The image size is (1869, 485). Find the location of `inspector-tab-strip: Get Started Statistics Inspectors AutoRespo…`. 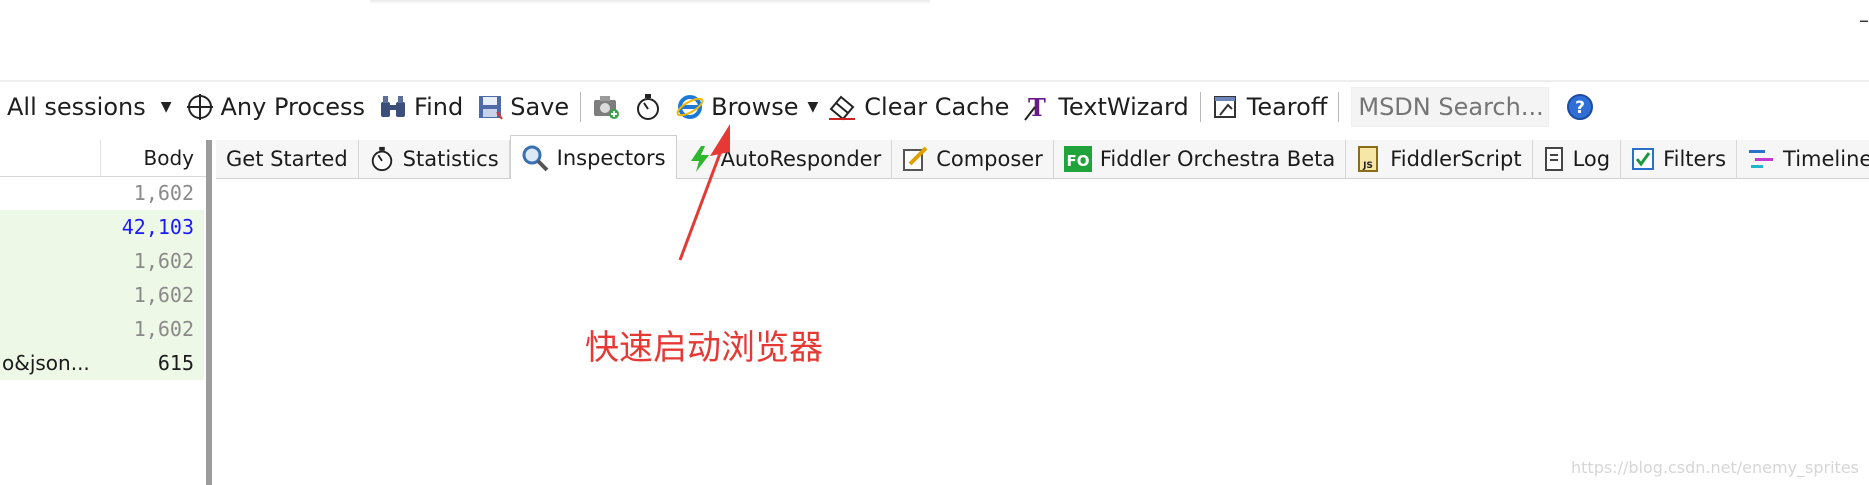

inspector-tab-strip: Get Started Statistics Inspectors AutoRespo… is located at coordinates (1042, 157).